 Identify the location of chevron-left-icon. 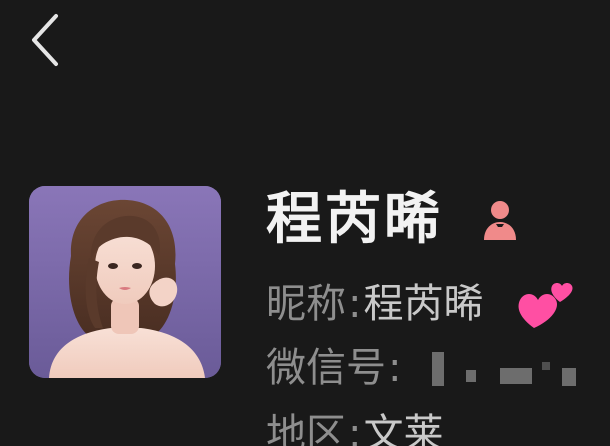
(45, 40).